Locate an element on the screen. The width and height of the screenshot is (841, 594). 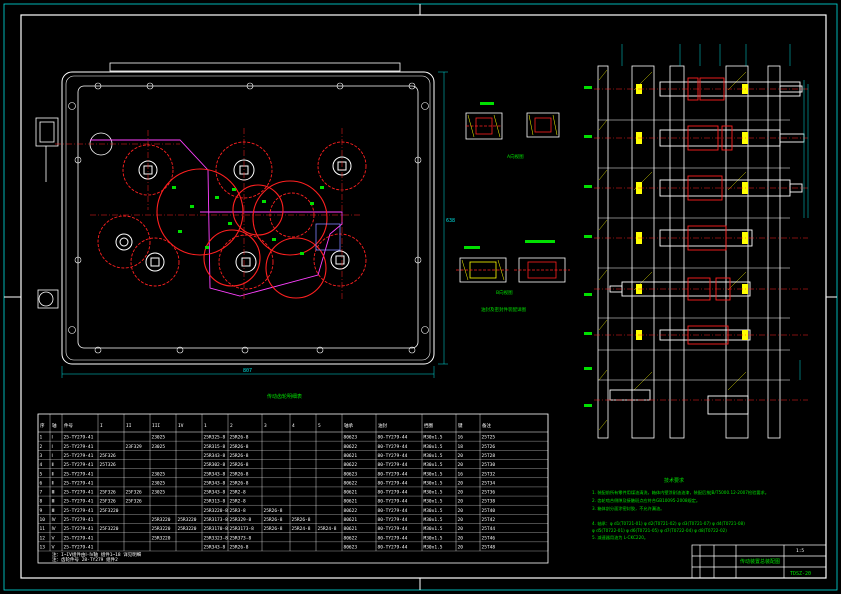
section-bearings is located at coordinates (692, 212).